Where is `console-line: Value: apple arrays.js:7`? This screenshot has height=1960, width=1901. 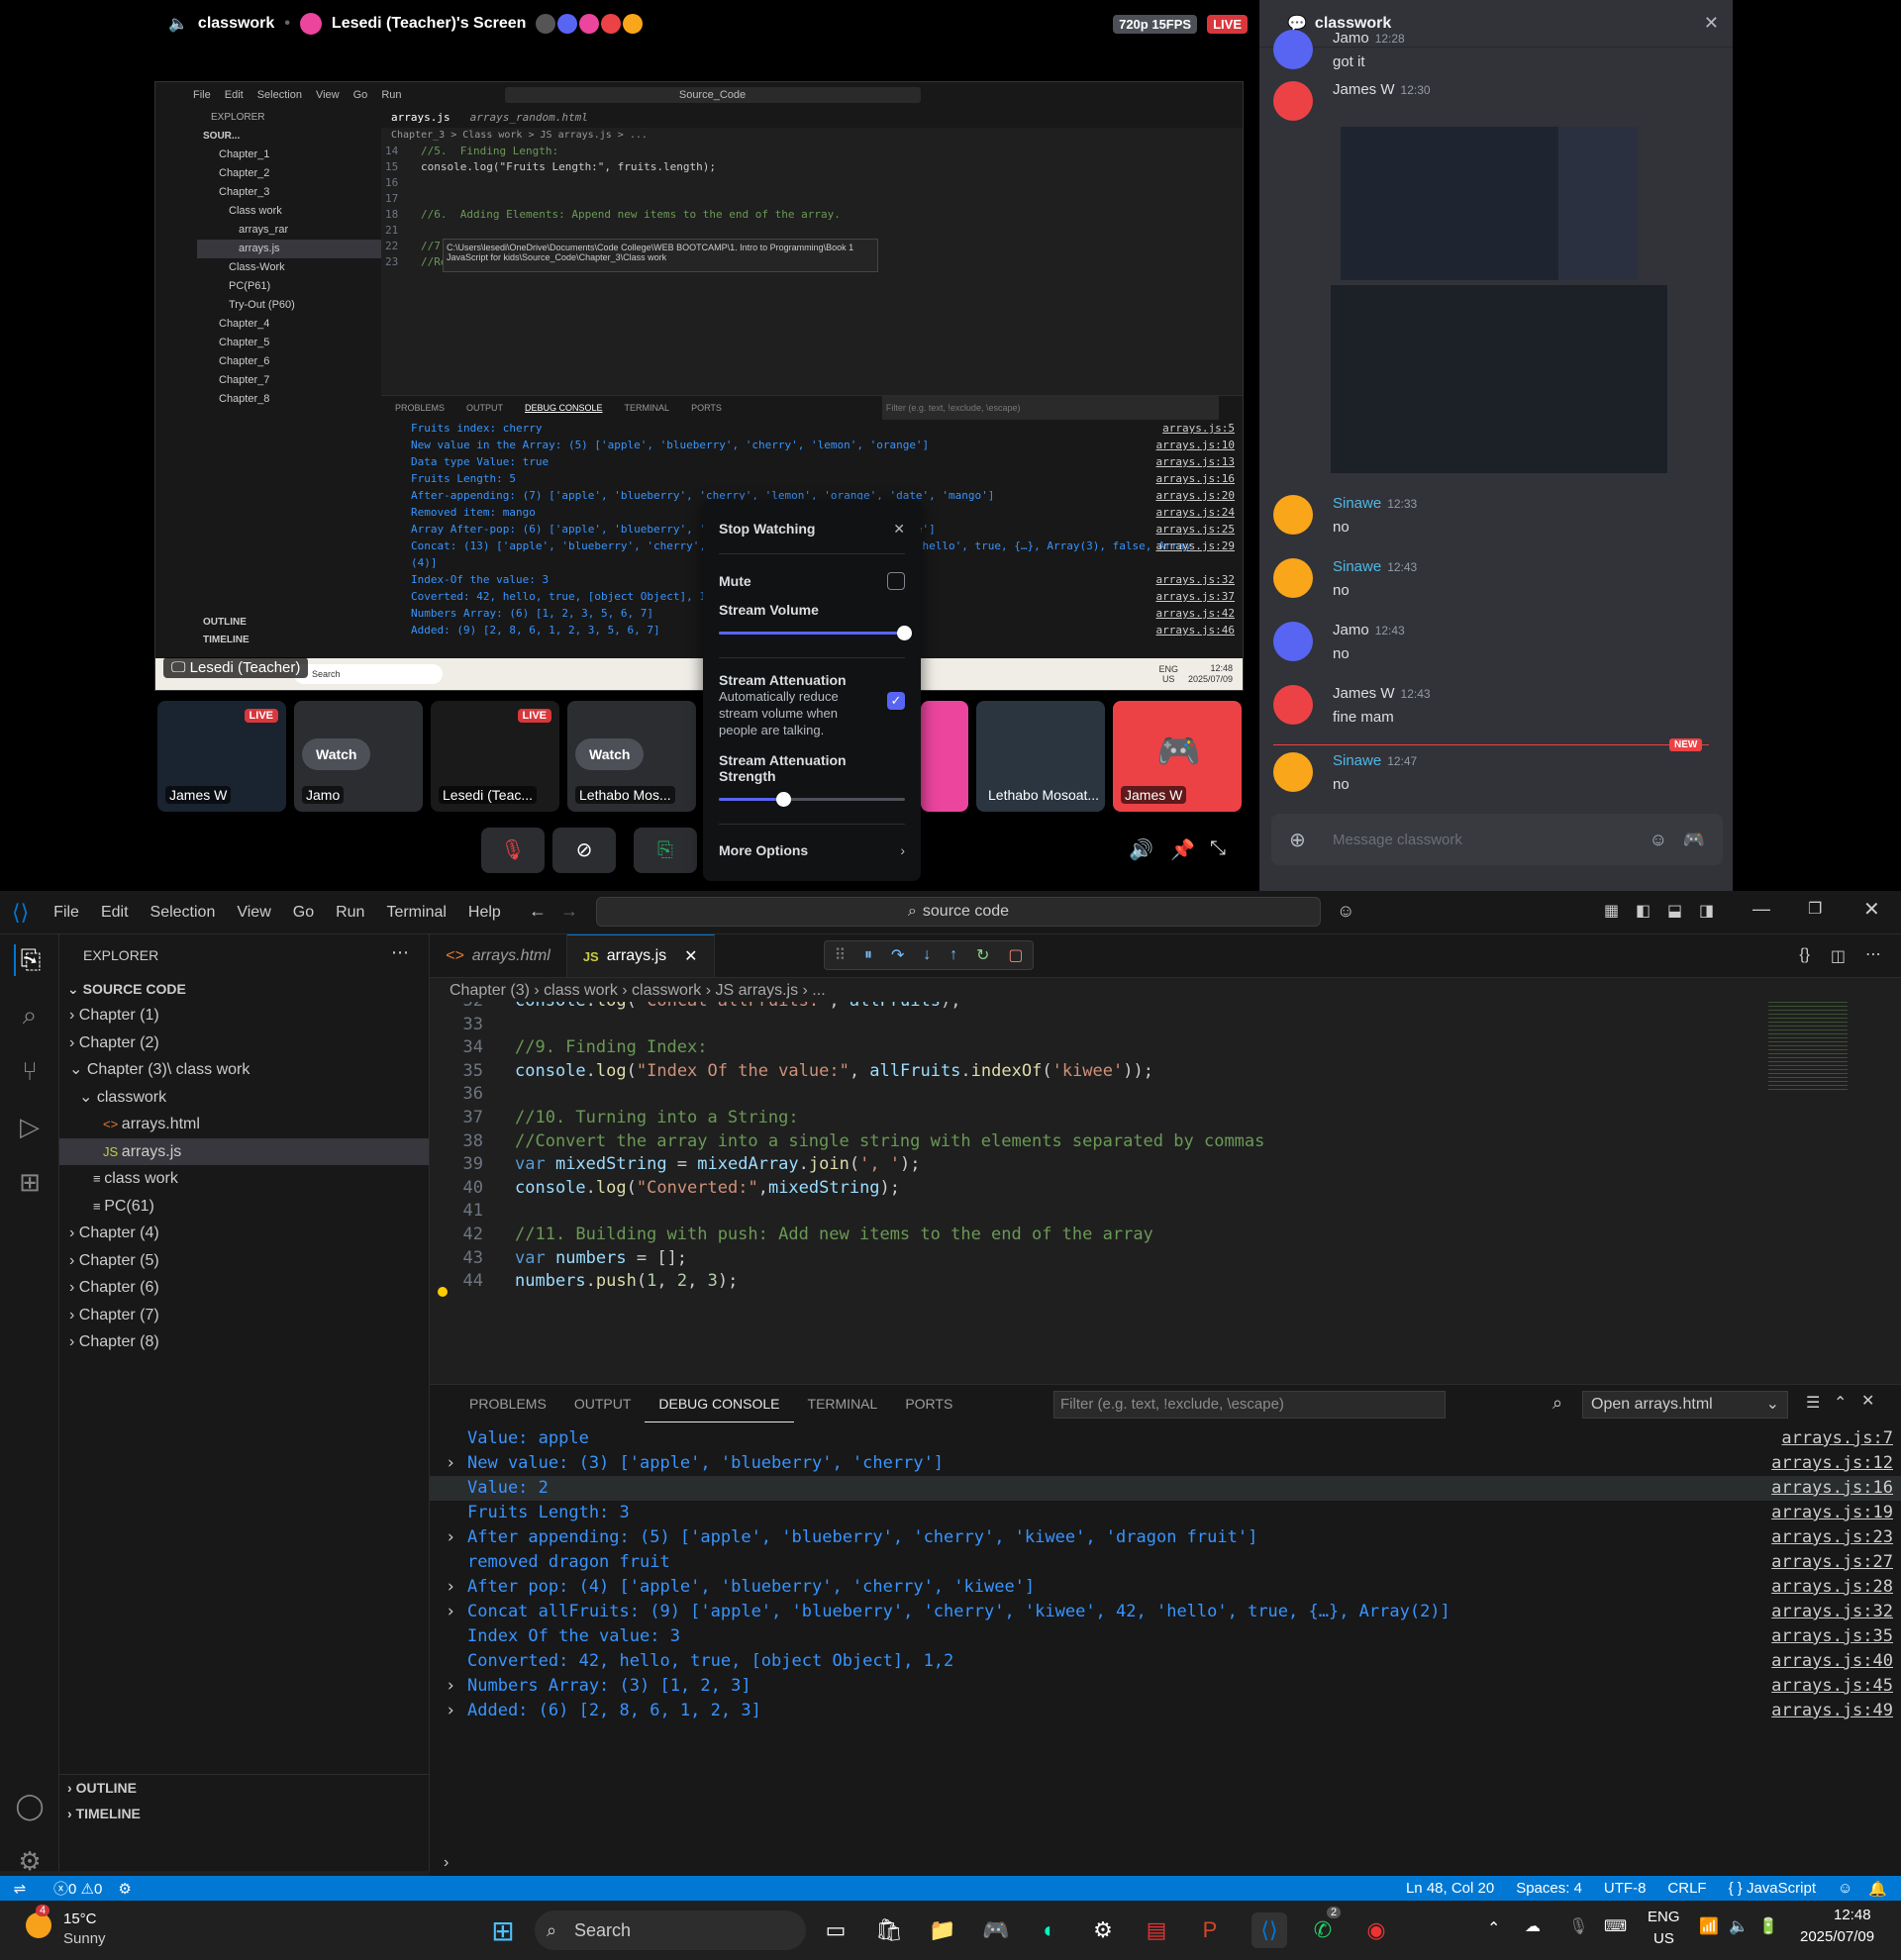
console-line: Value: apple arrays.js:7 is located at coordinates (1165, 1438).